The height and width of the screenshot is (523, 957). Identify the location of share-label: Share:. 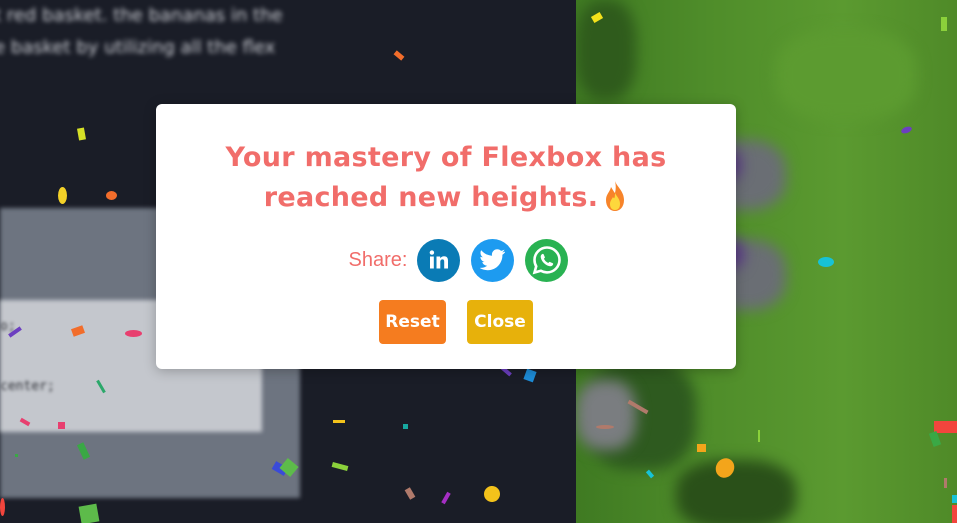
(378, 259).